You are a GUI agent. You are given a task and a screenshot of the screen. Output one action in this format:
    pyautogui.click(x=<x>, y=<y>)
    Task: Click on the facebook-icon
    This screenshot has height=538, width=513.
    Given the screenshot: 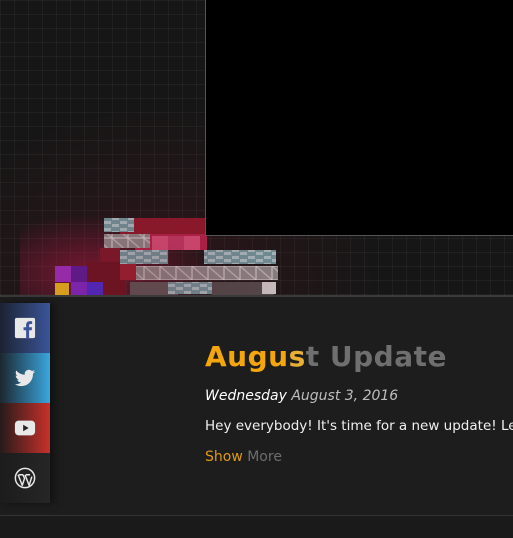 What is the action you would take?
    pyautogui.click(x=25, y=328)
    